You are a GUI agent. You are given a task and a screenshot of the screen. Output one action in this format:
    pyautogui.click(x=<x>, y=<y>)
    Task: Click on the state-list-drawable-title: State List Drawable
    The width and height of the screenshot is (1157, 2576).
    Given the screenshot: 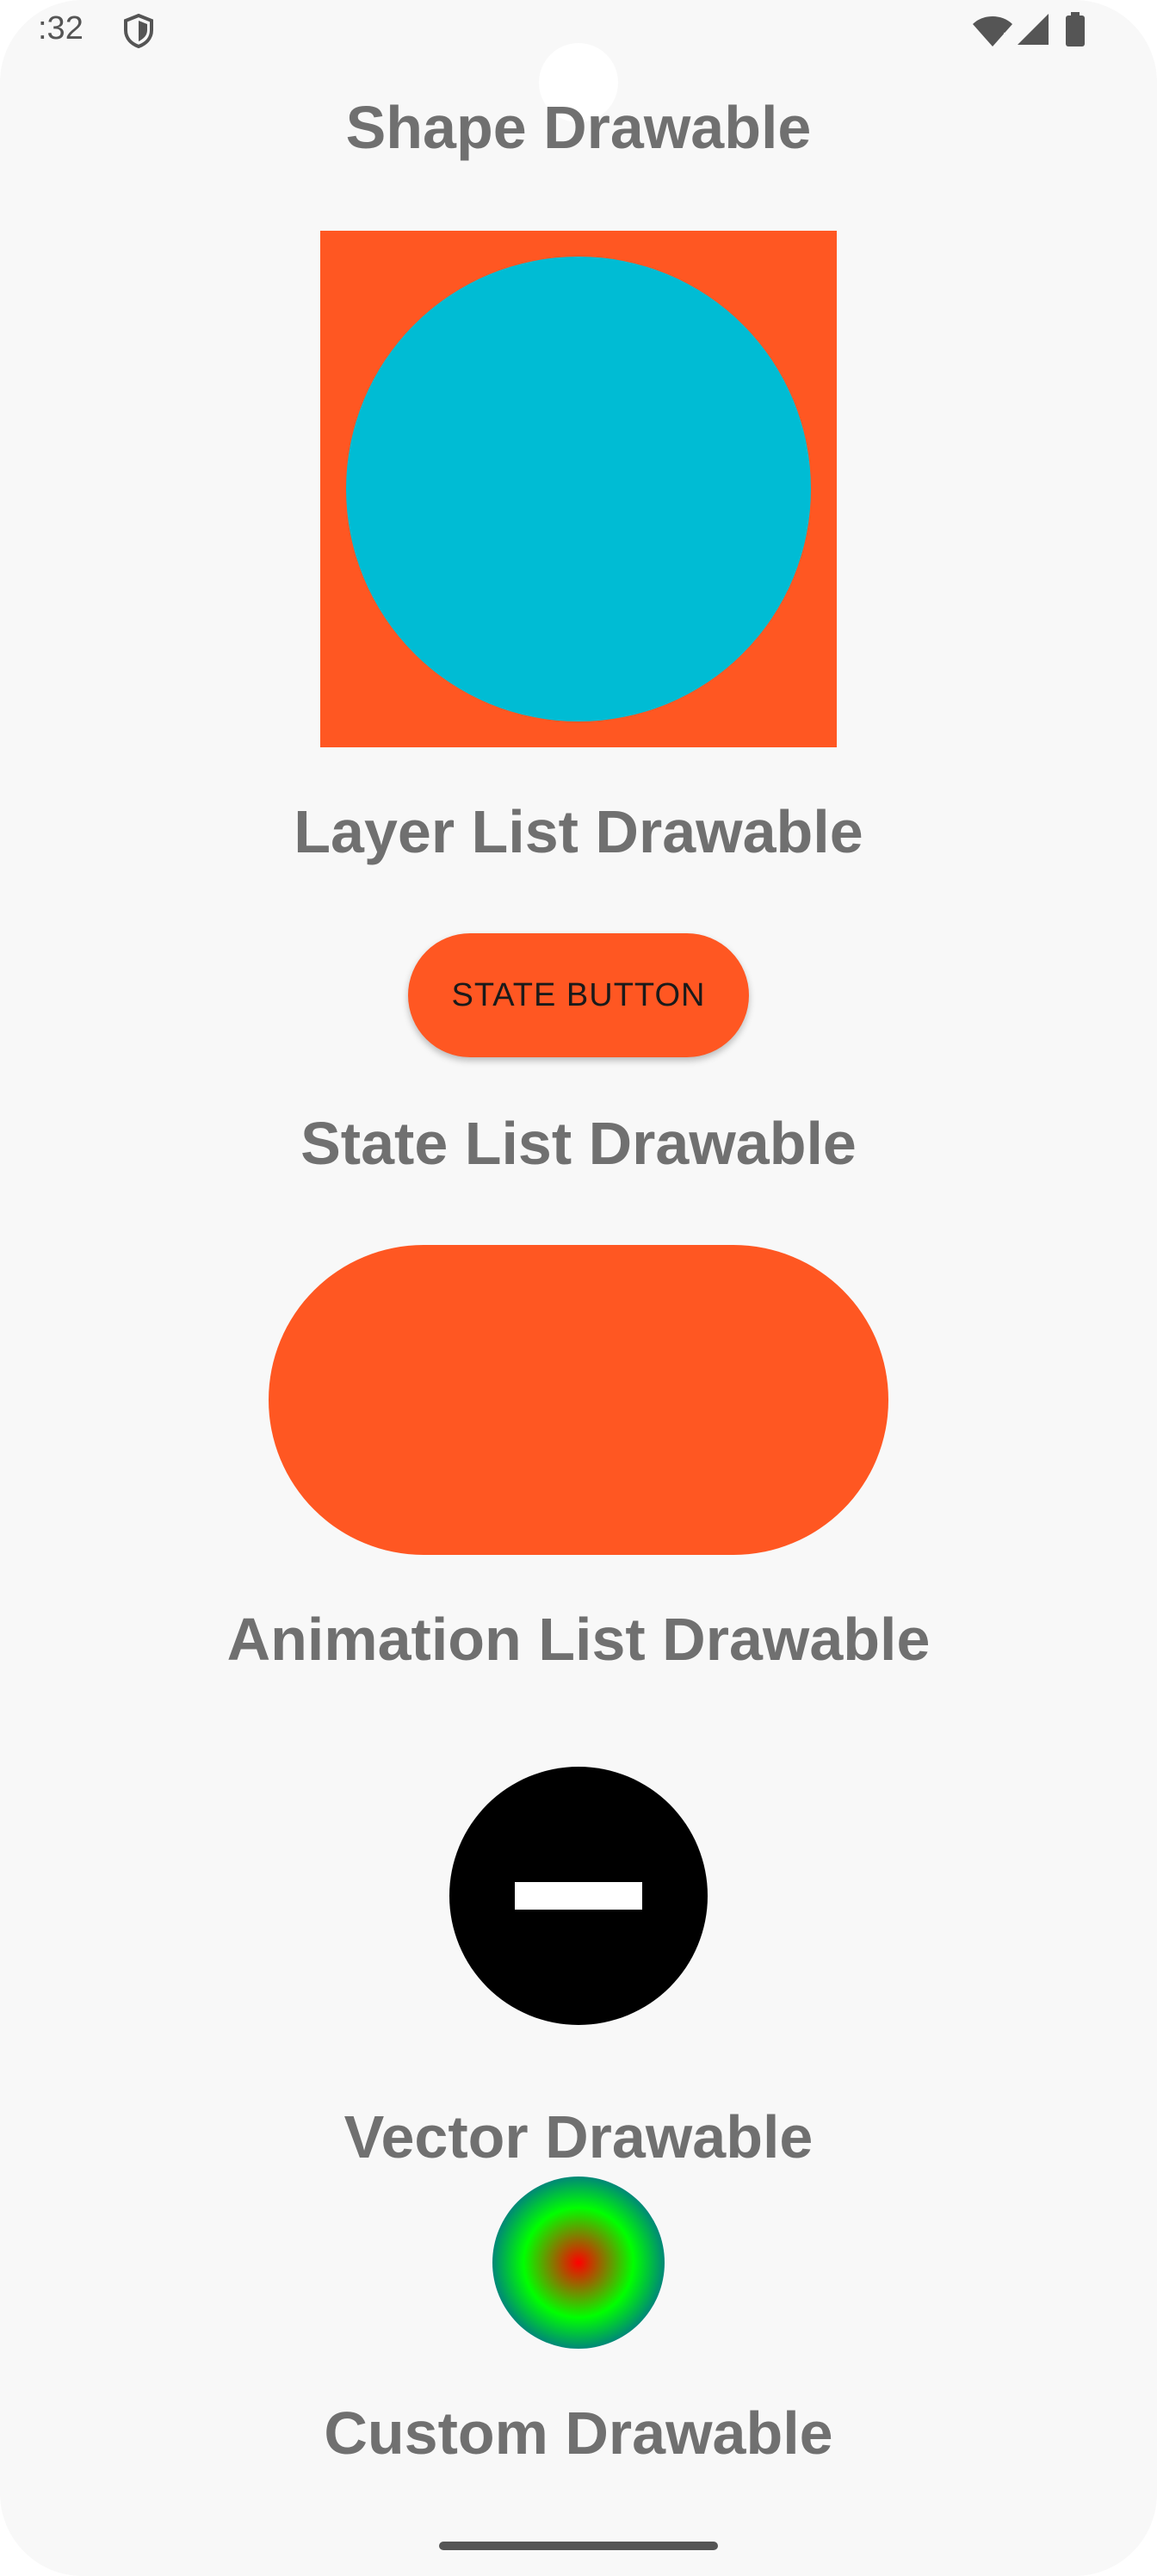 What is the action you would take?
    pyautogui.click(x=579, y=1144)
    